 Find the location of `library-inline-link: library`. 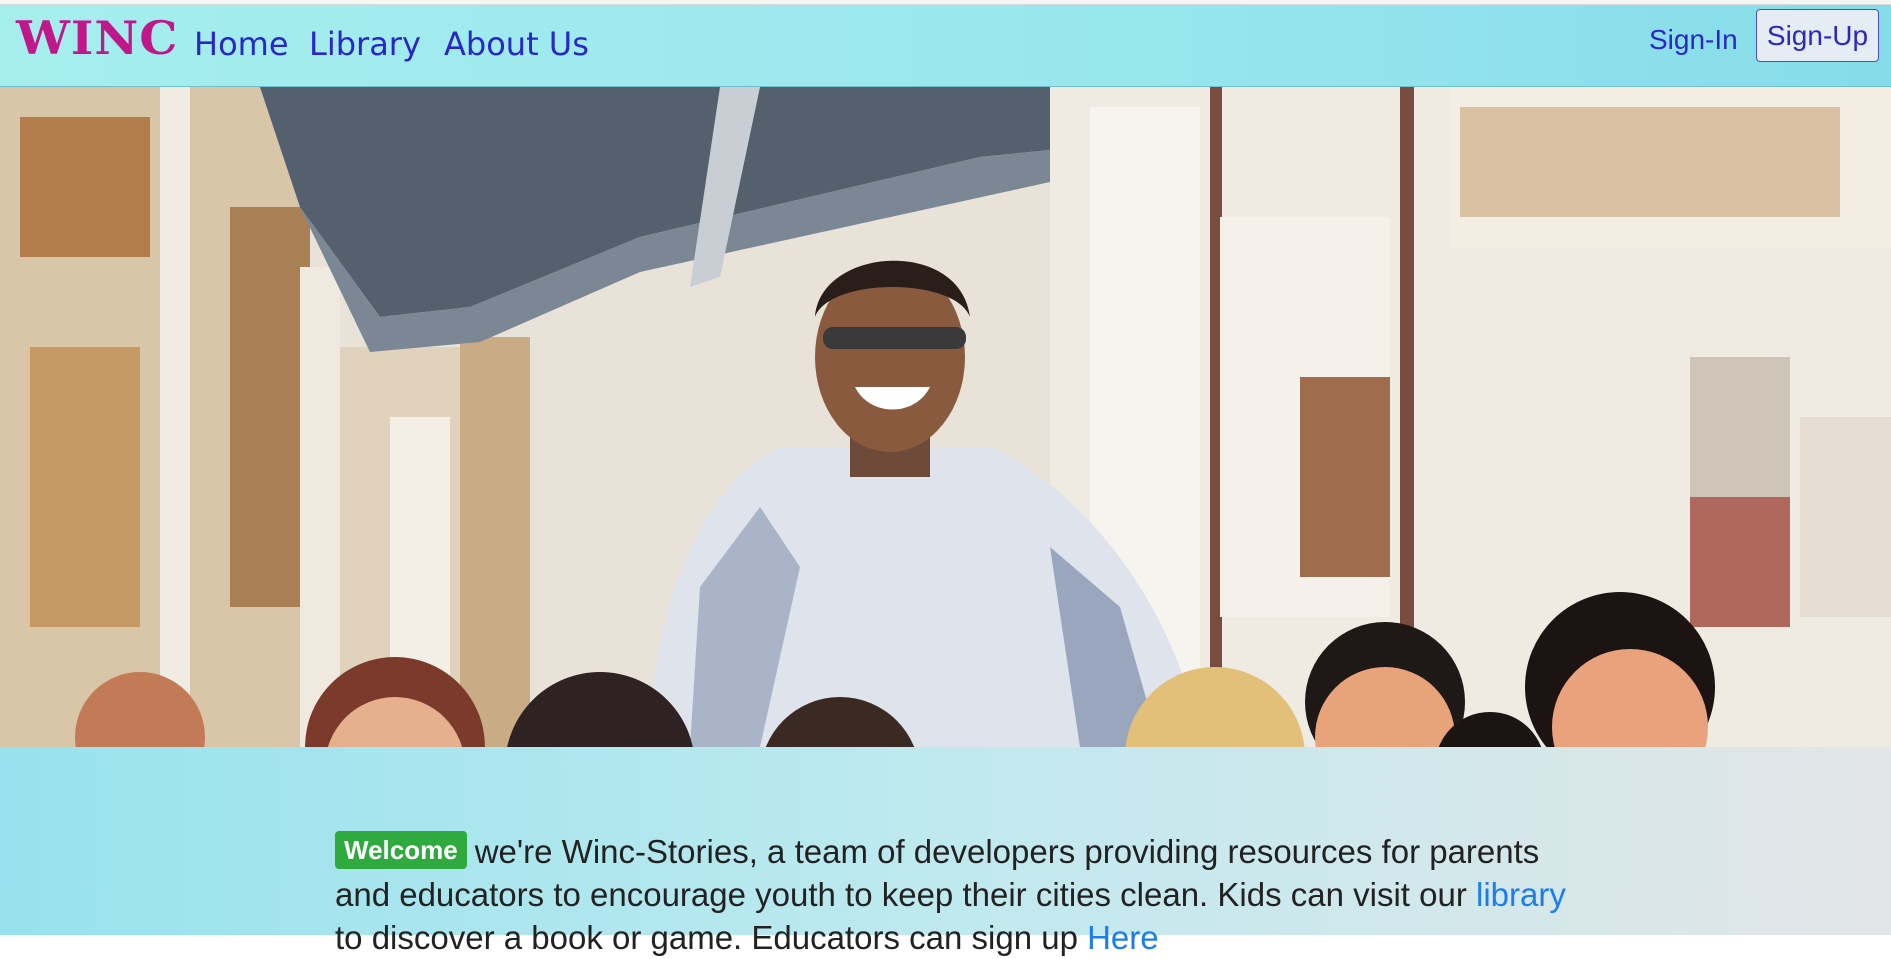

library-inline-link: library is located at coordinates (1521, 894).